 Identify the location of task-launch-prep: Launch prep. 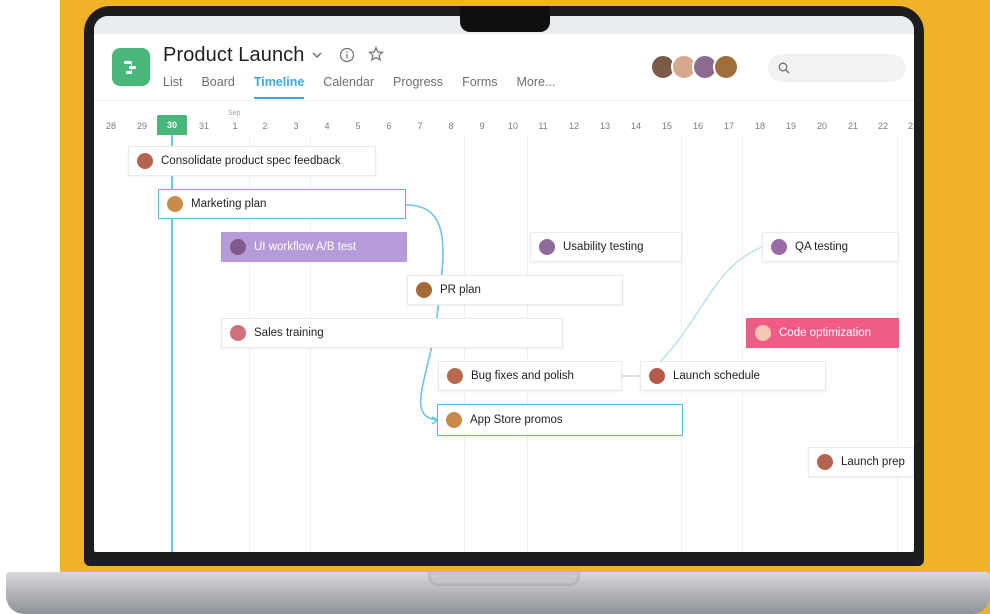
(861, 462).